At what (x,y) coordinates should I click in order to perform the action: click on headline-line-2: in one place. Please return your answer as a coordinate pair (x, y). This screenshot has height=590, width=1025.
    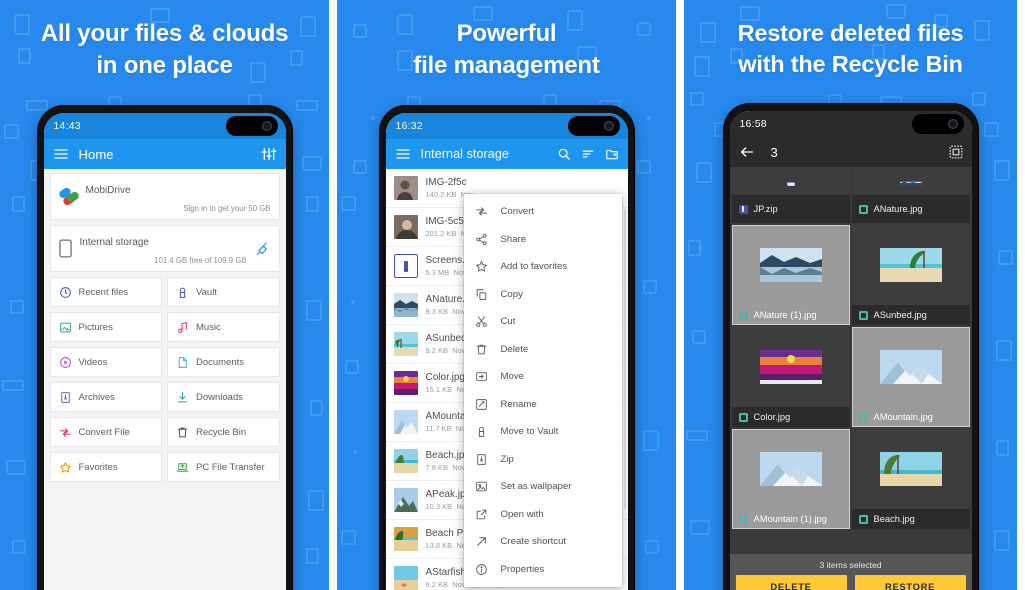
    Looking at the image, I should click on (164, 66).